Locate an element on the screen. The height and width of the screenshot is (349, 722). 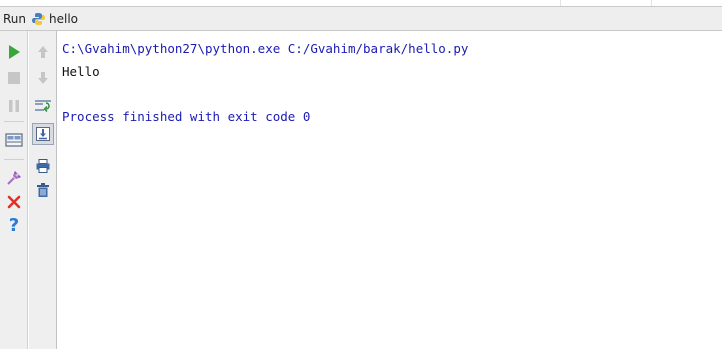
restore-layout-icon is located at coordinates (14, 140).